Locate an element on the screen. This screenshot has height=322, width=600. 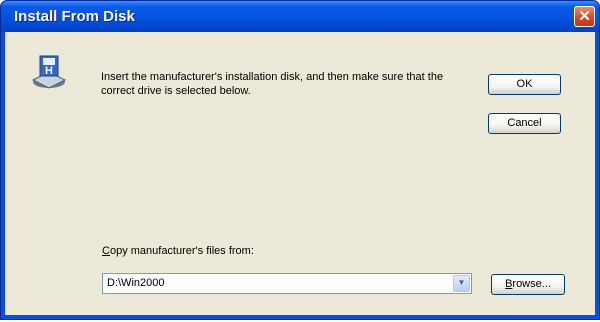
copy-from-label-mnemonic: C is located at coordinates (106, 251).